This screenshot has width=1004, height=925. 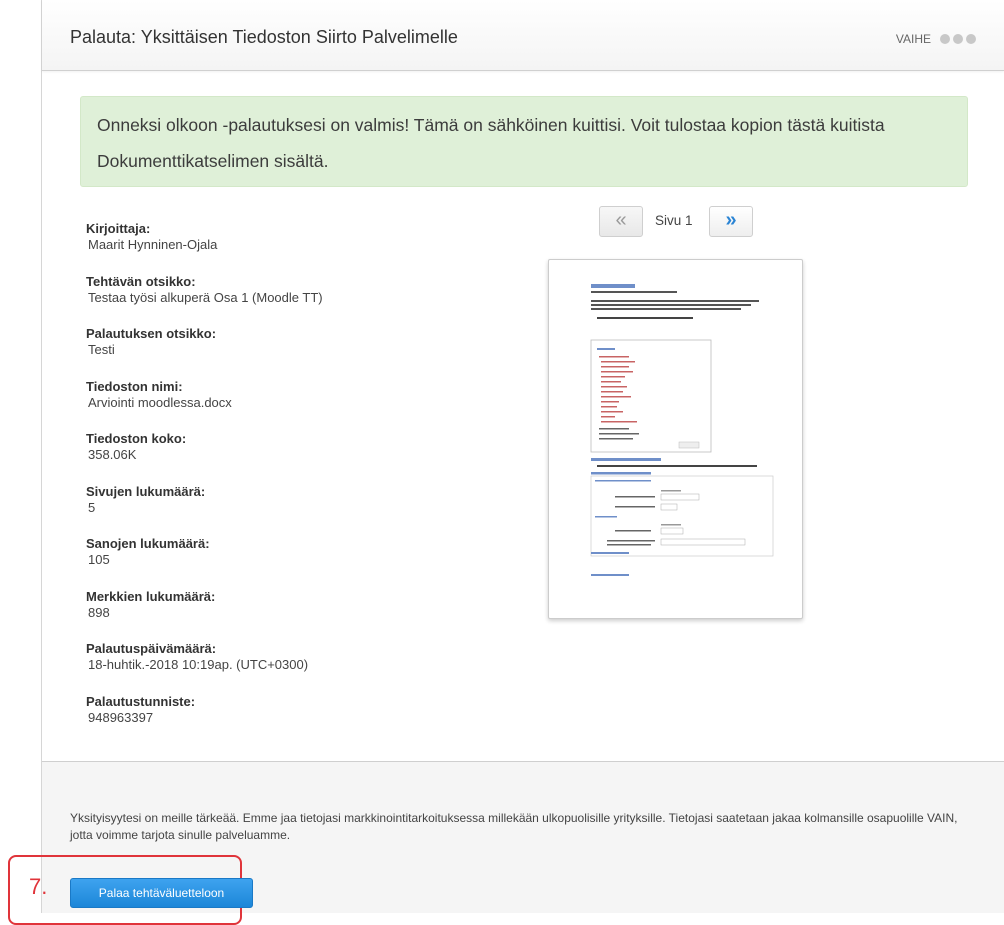 What do you see at coordinates (151, 648) in the screenshot?
I see `detail-label: Palautuspäivämäärä:` at bounding box center [151, 648].